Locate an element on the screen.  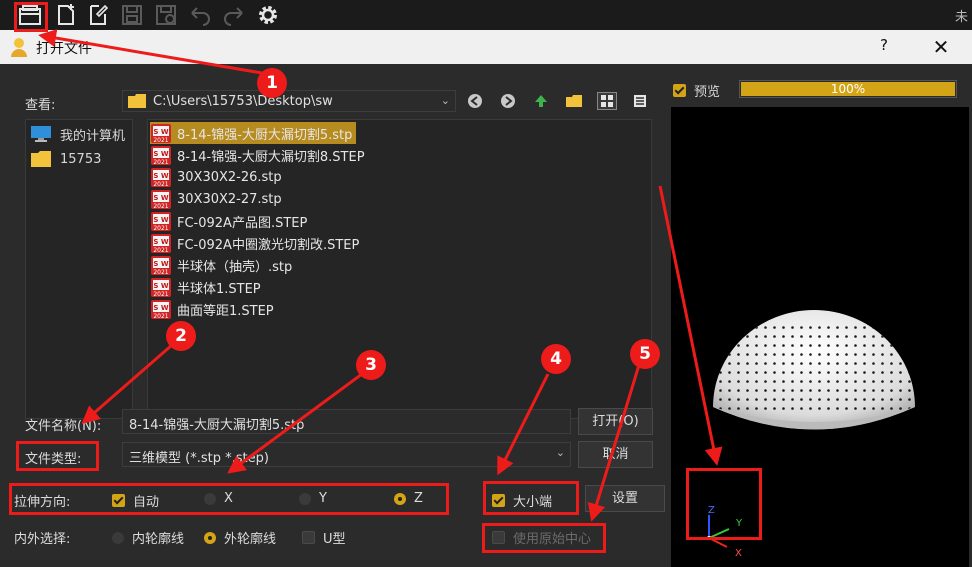
new-file-button is located at coordinates (66, 15).